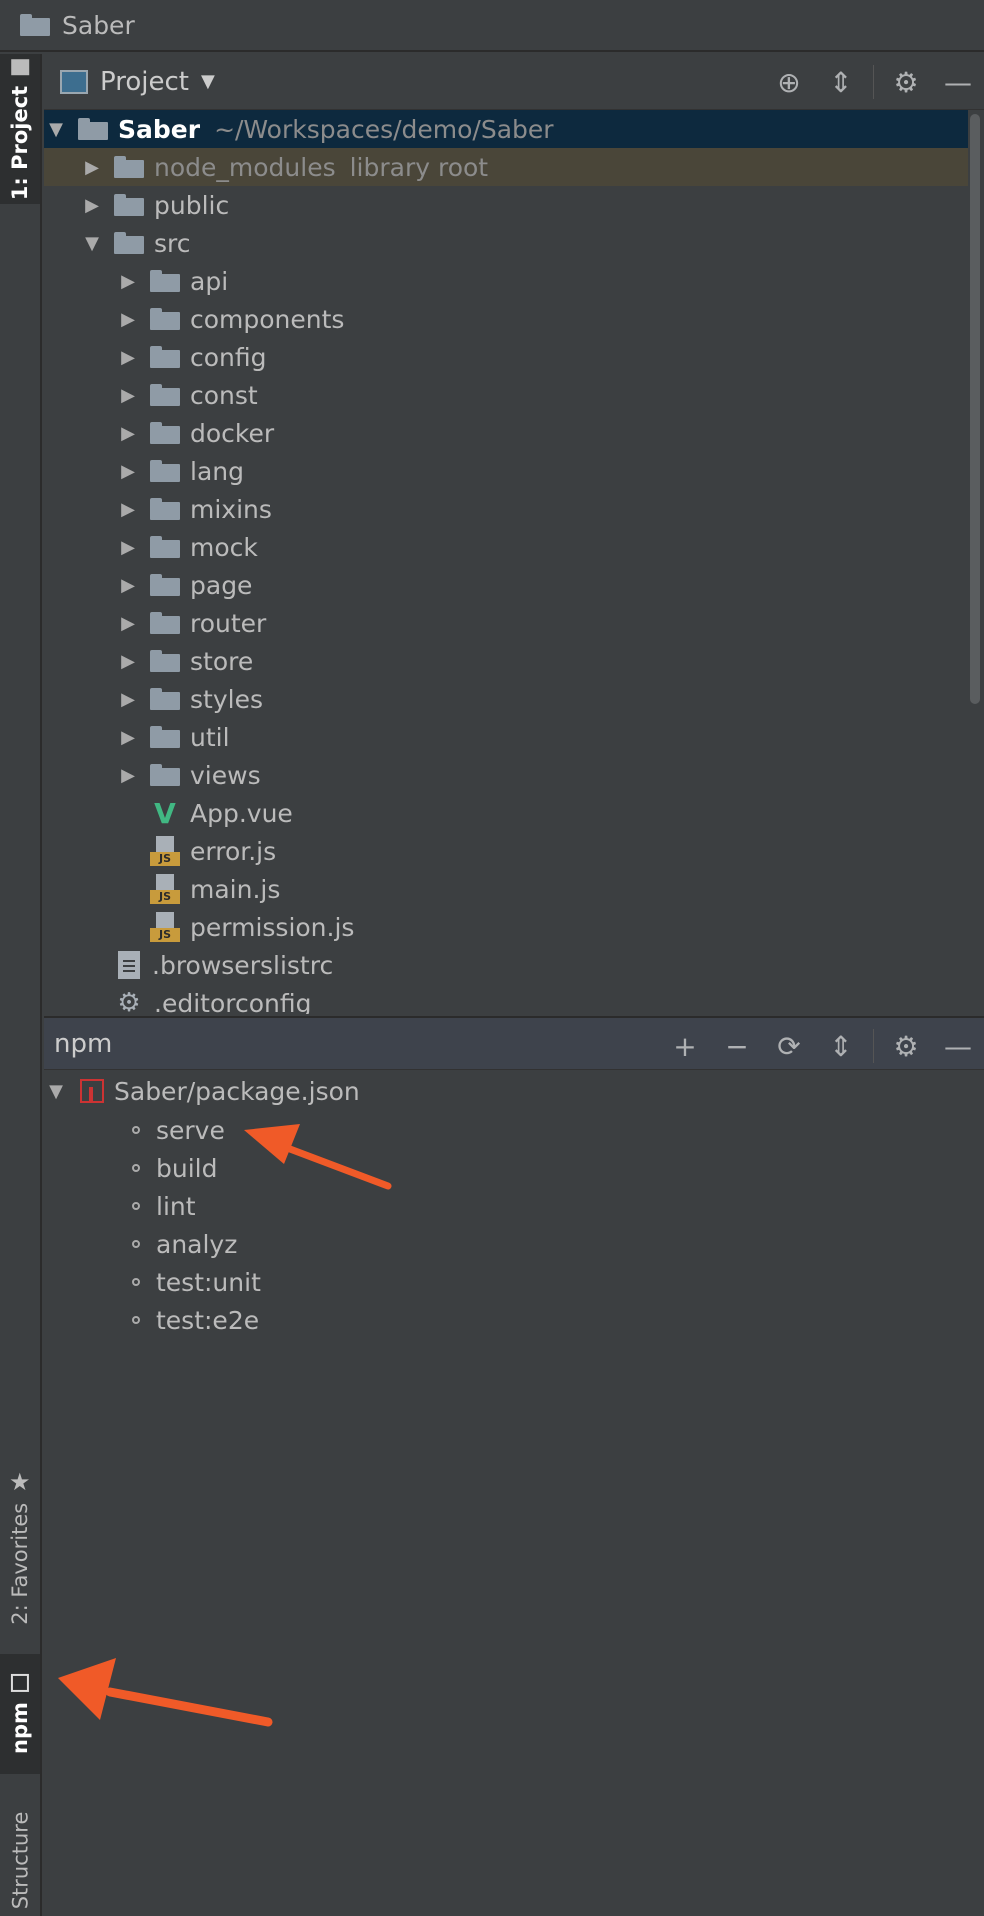 The image size is (984, 1916). What do you see at coordinates (208, 1282) in the screenshot?
I see `npm-script-label: test:unit` at bounding box center [208, 1282].